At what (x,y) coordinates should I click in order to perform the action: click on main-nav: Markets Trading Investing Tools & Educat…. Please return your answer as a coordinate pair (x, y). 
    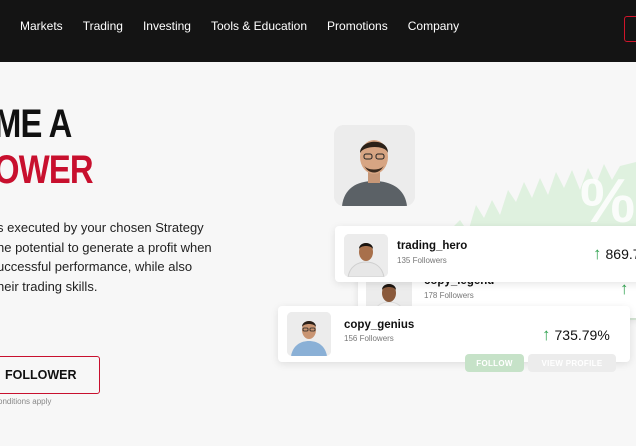
    Looking at the image, I should click on (239, 26).